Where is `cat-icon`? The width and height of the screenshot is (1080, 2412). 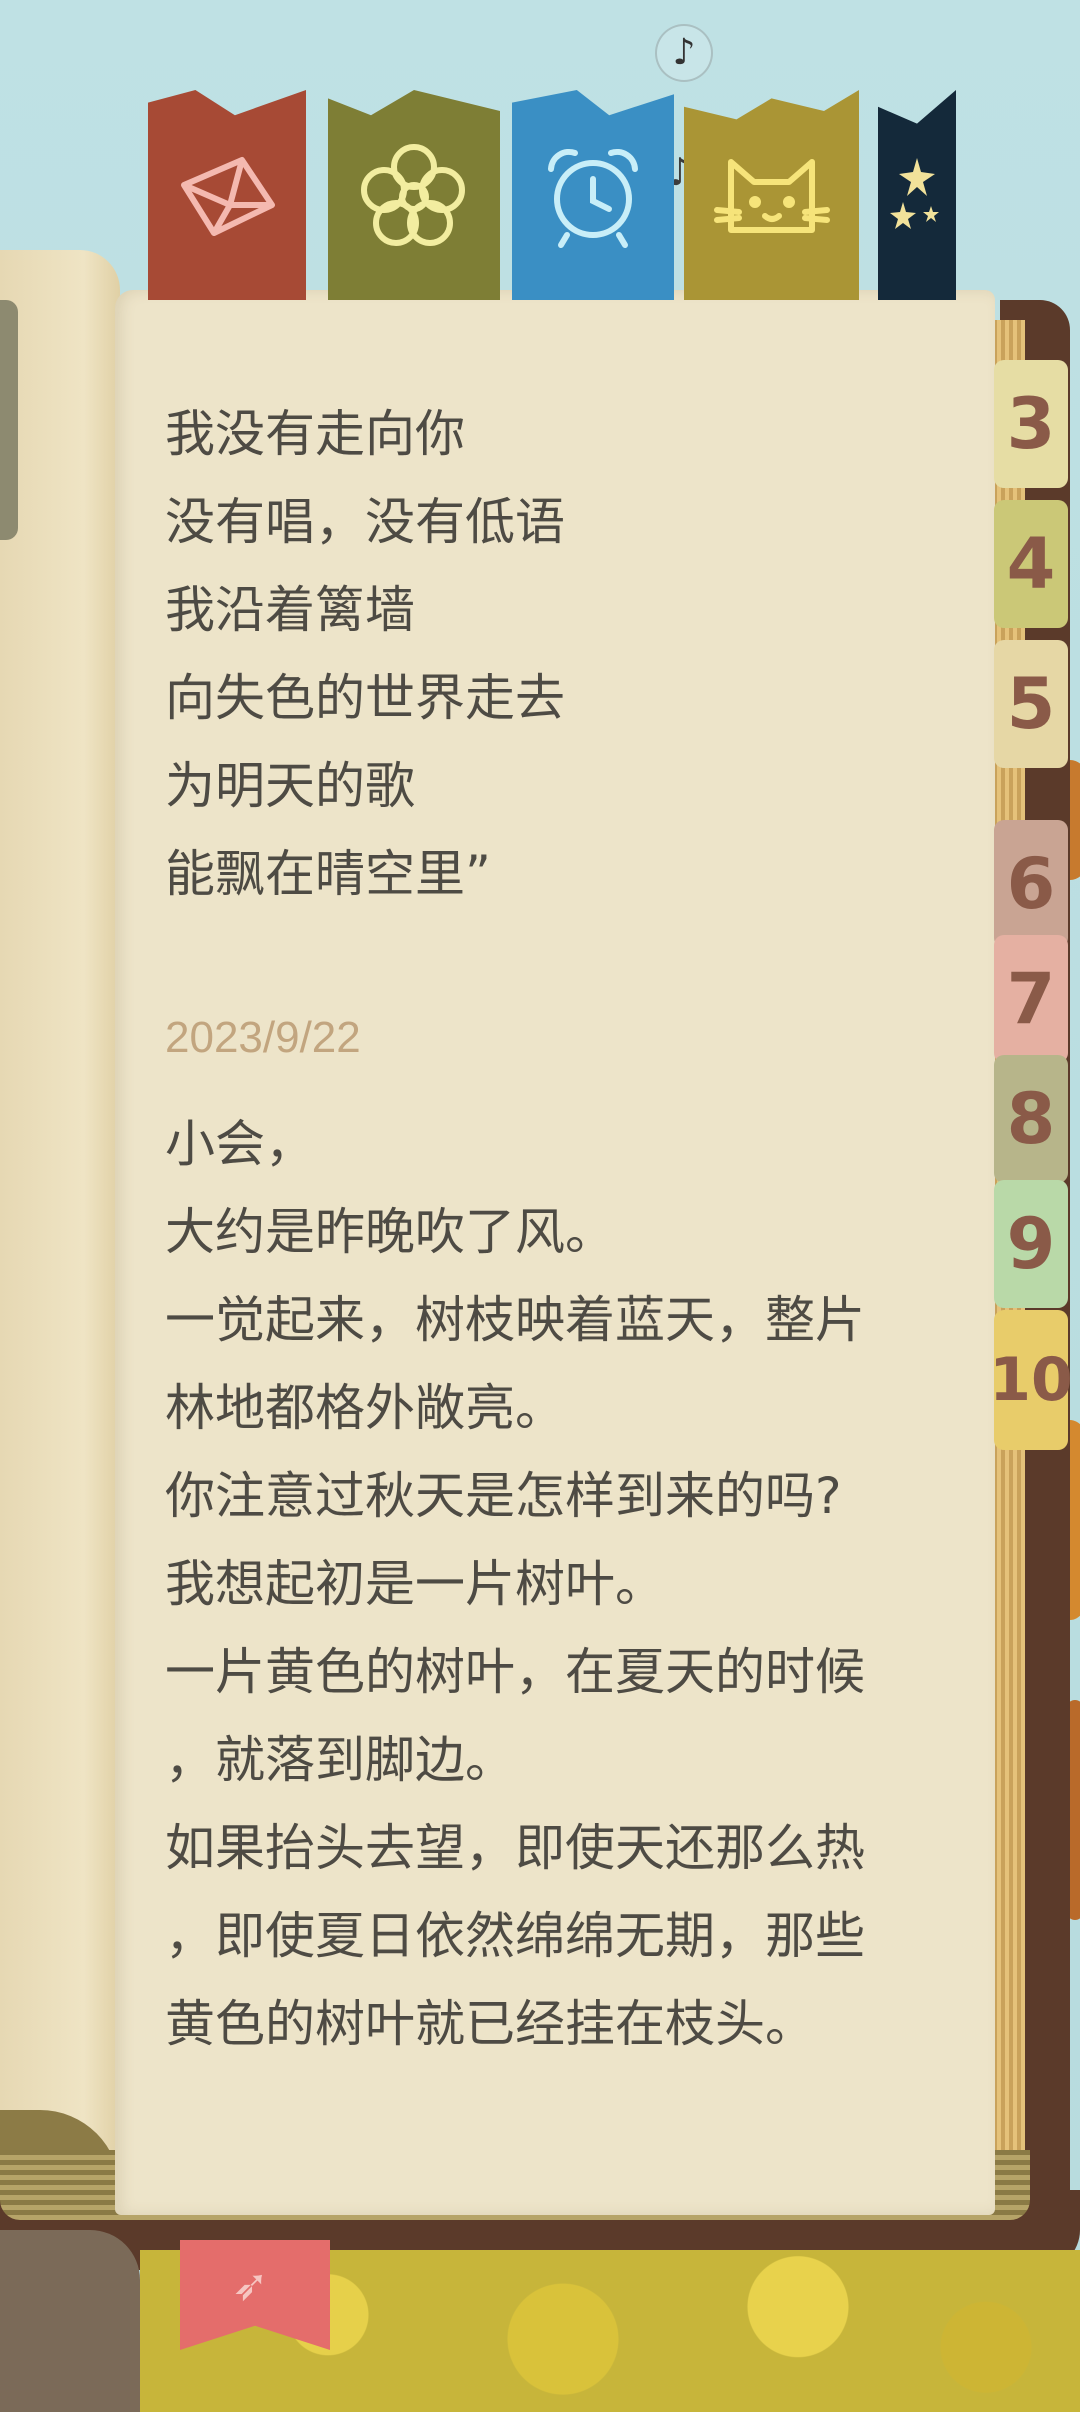
cat-icon is located at coordinates (772, 196).